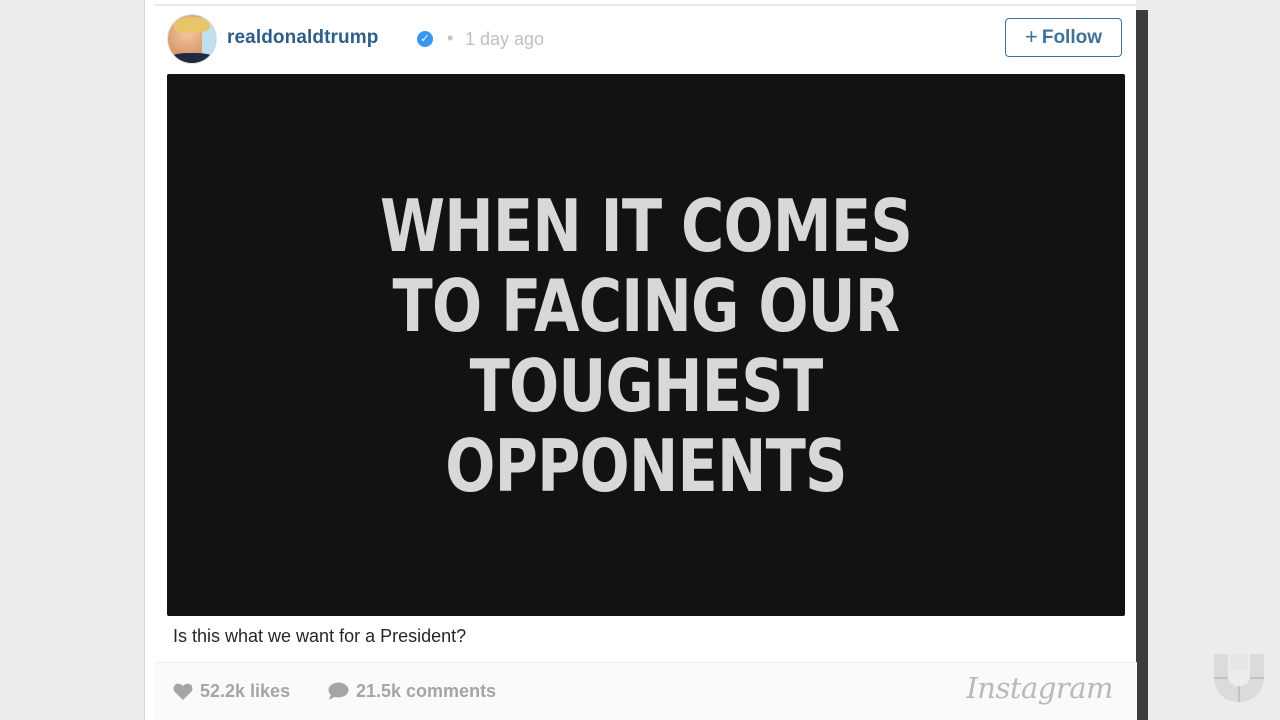 The width and height of the screenshot is (1280, 720). Describe the element at coordinates (1071, 37) in the screenshot. I see `follow-label: Follow` at that location.